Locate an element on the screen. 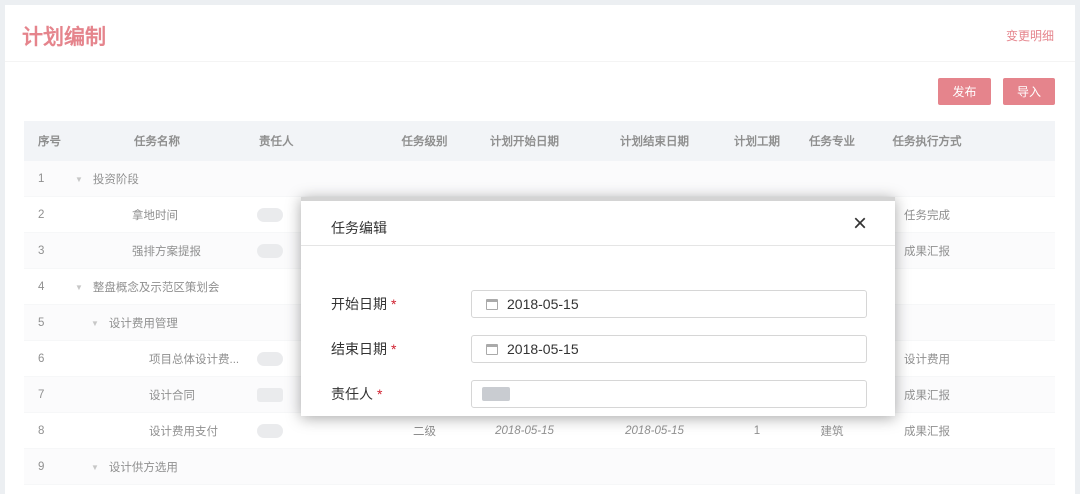  dialog-title: 任务编辑 is located at coordinates (359, 228).